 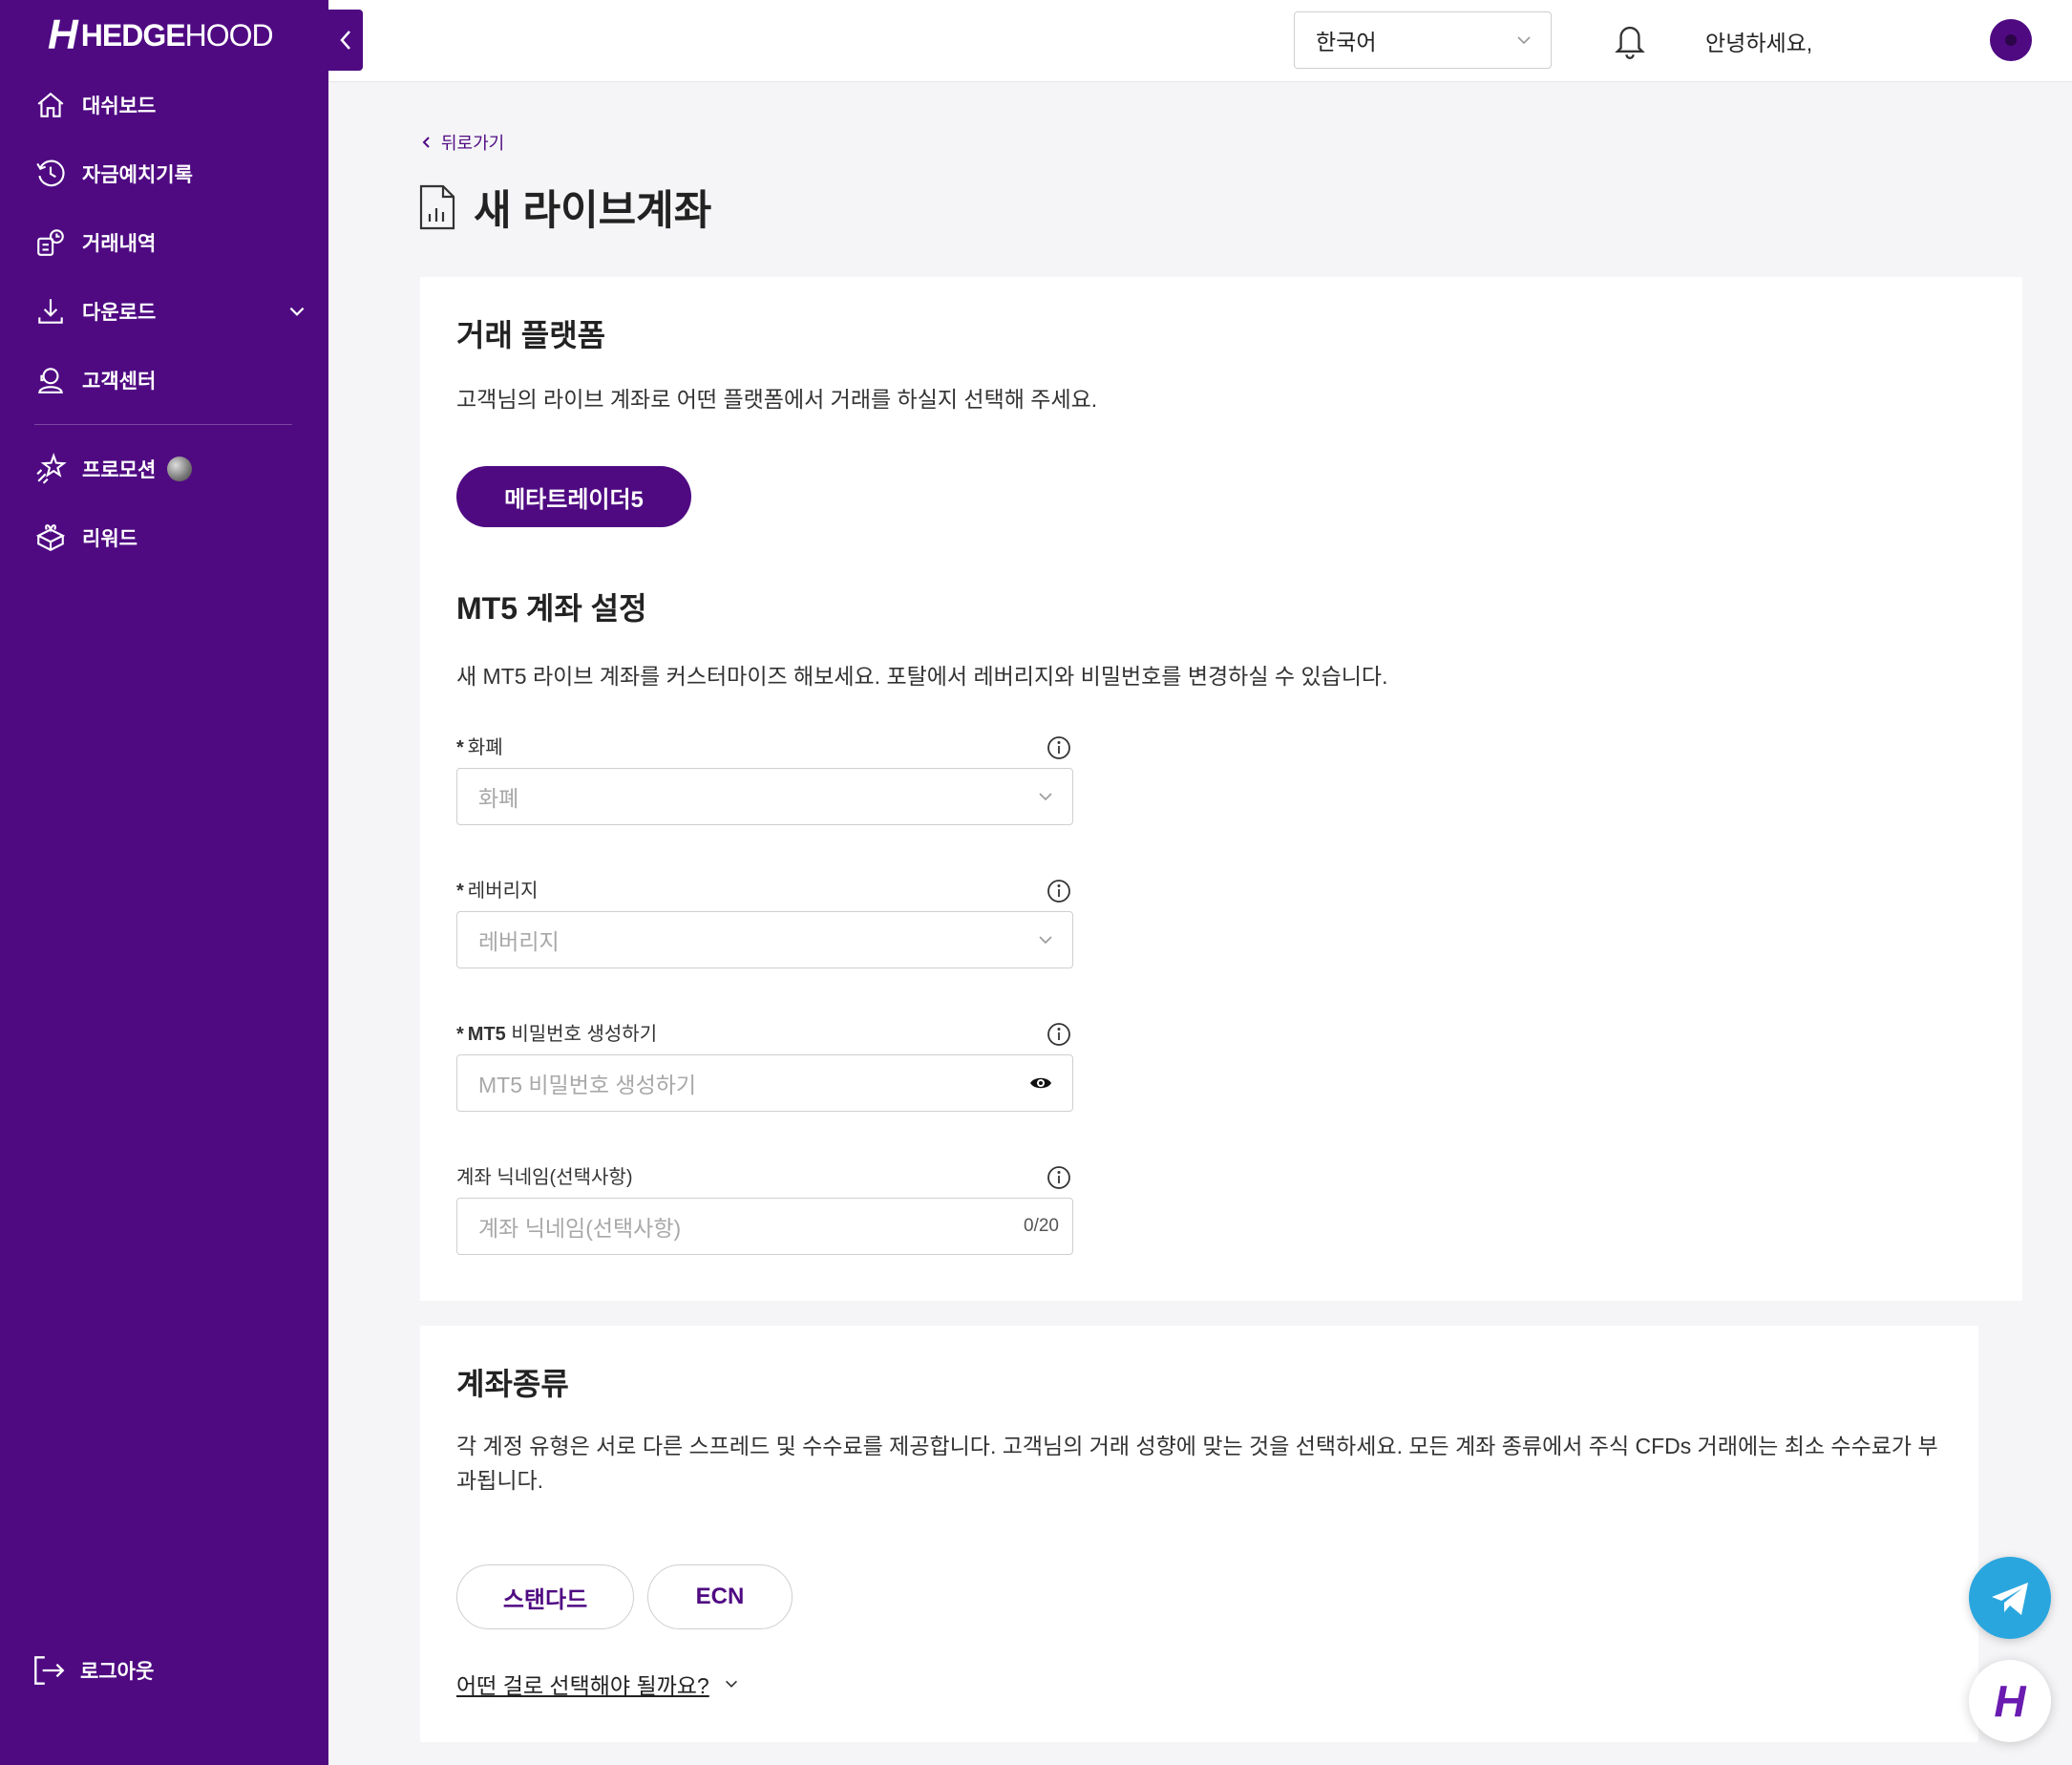 I want to click on platform-section-description: 고객님의 라이브 계좌로 어떤 플랫폼에서 거래를 하실지 선택해 주세요., so click(x=777, y=399).